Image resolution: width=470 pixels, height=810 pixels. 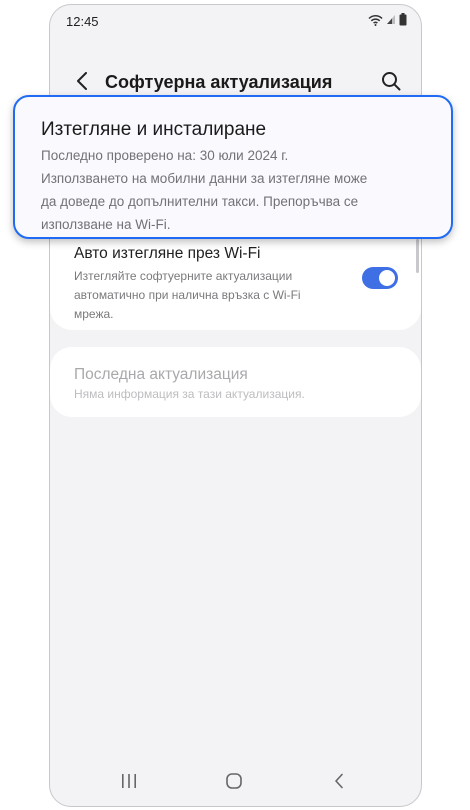 I want to click on download-install-description-line: използване на Wi-Fi., so click(x=106, y=224).